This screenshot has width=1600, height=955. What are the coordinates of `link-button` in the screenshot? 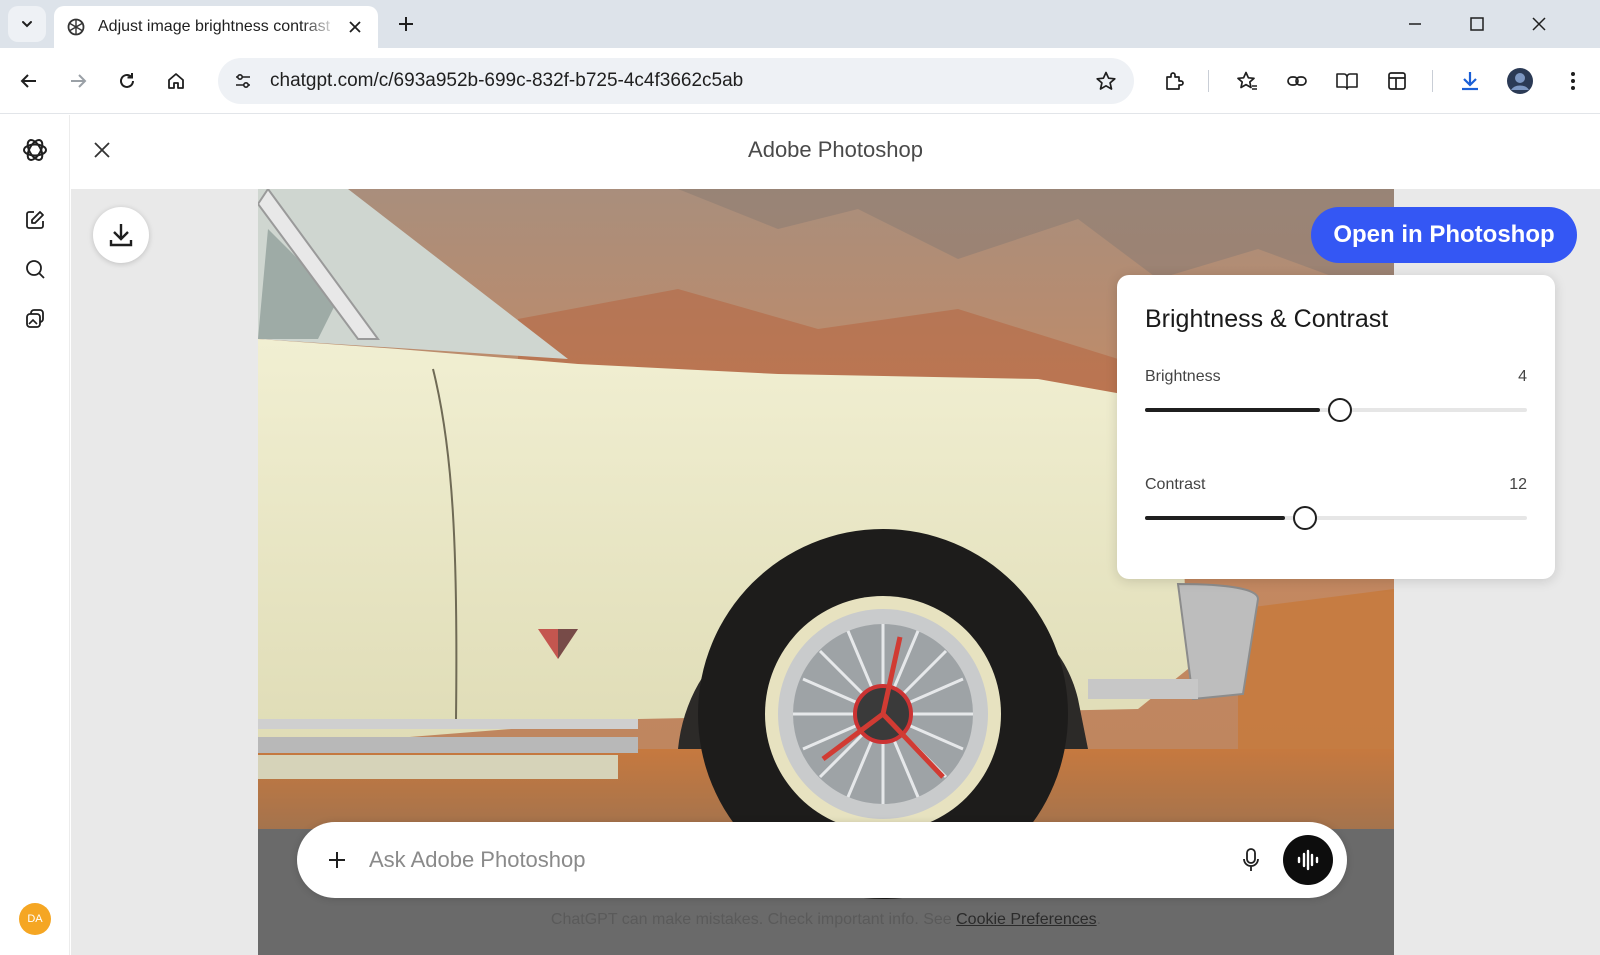 It's located at (1297, 81).